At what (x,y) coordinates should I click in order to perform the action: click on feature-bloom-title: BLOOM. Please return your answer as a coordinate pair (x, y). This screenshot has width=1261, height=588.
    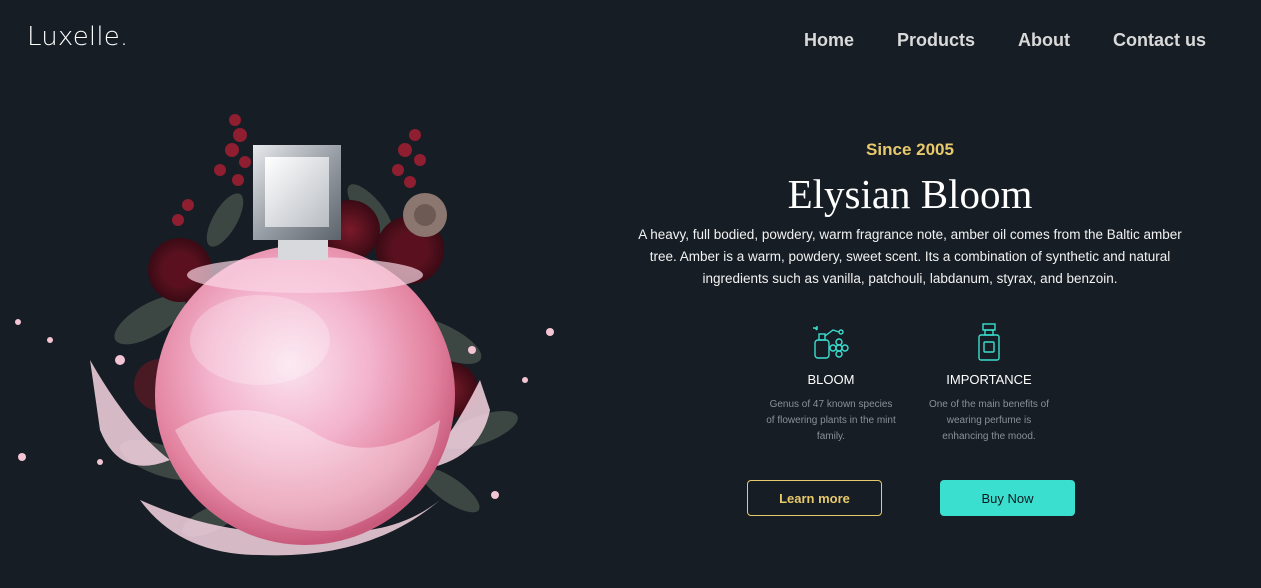
    Looking at the image, I should click on (831, 379).